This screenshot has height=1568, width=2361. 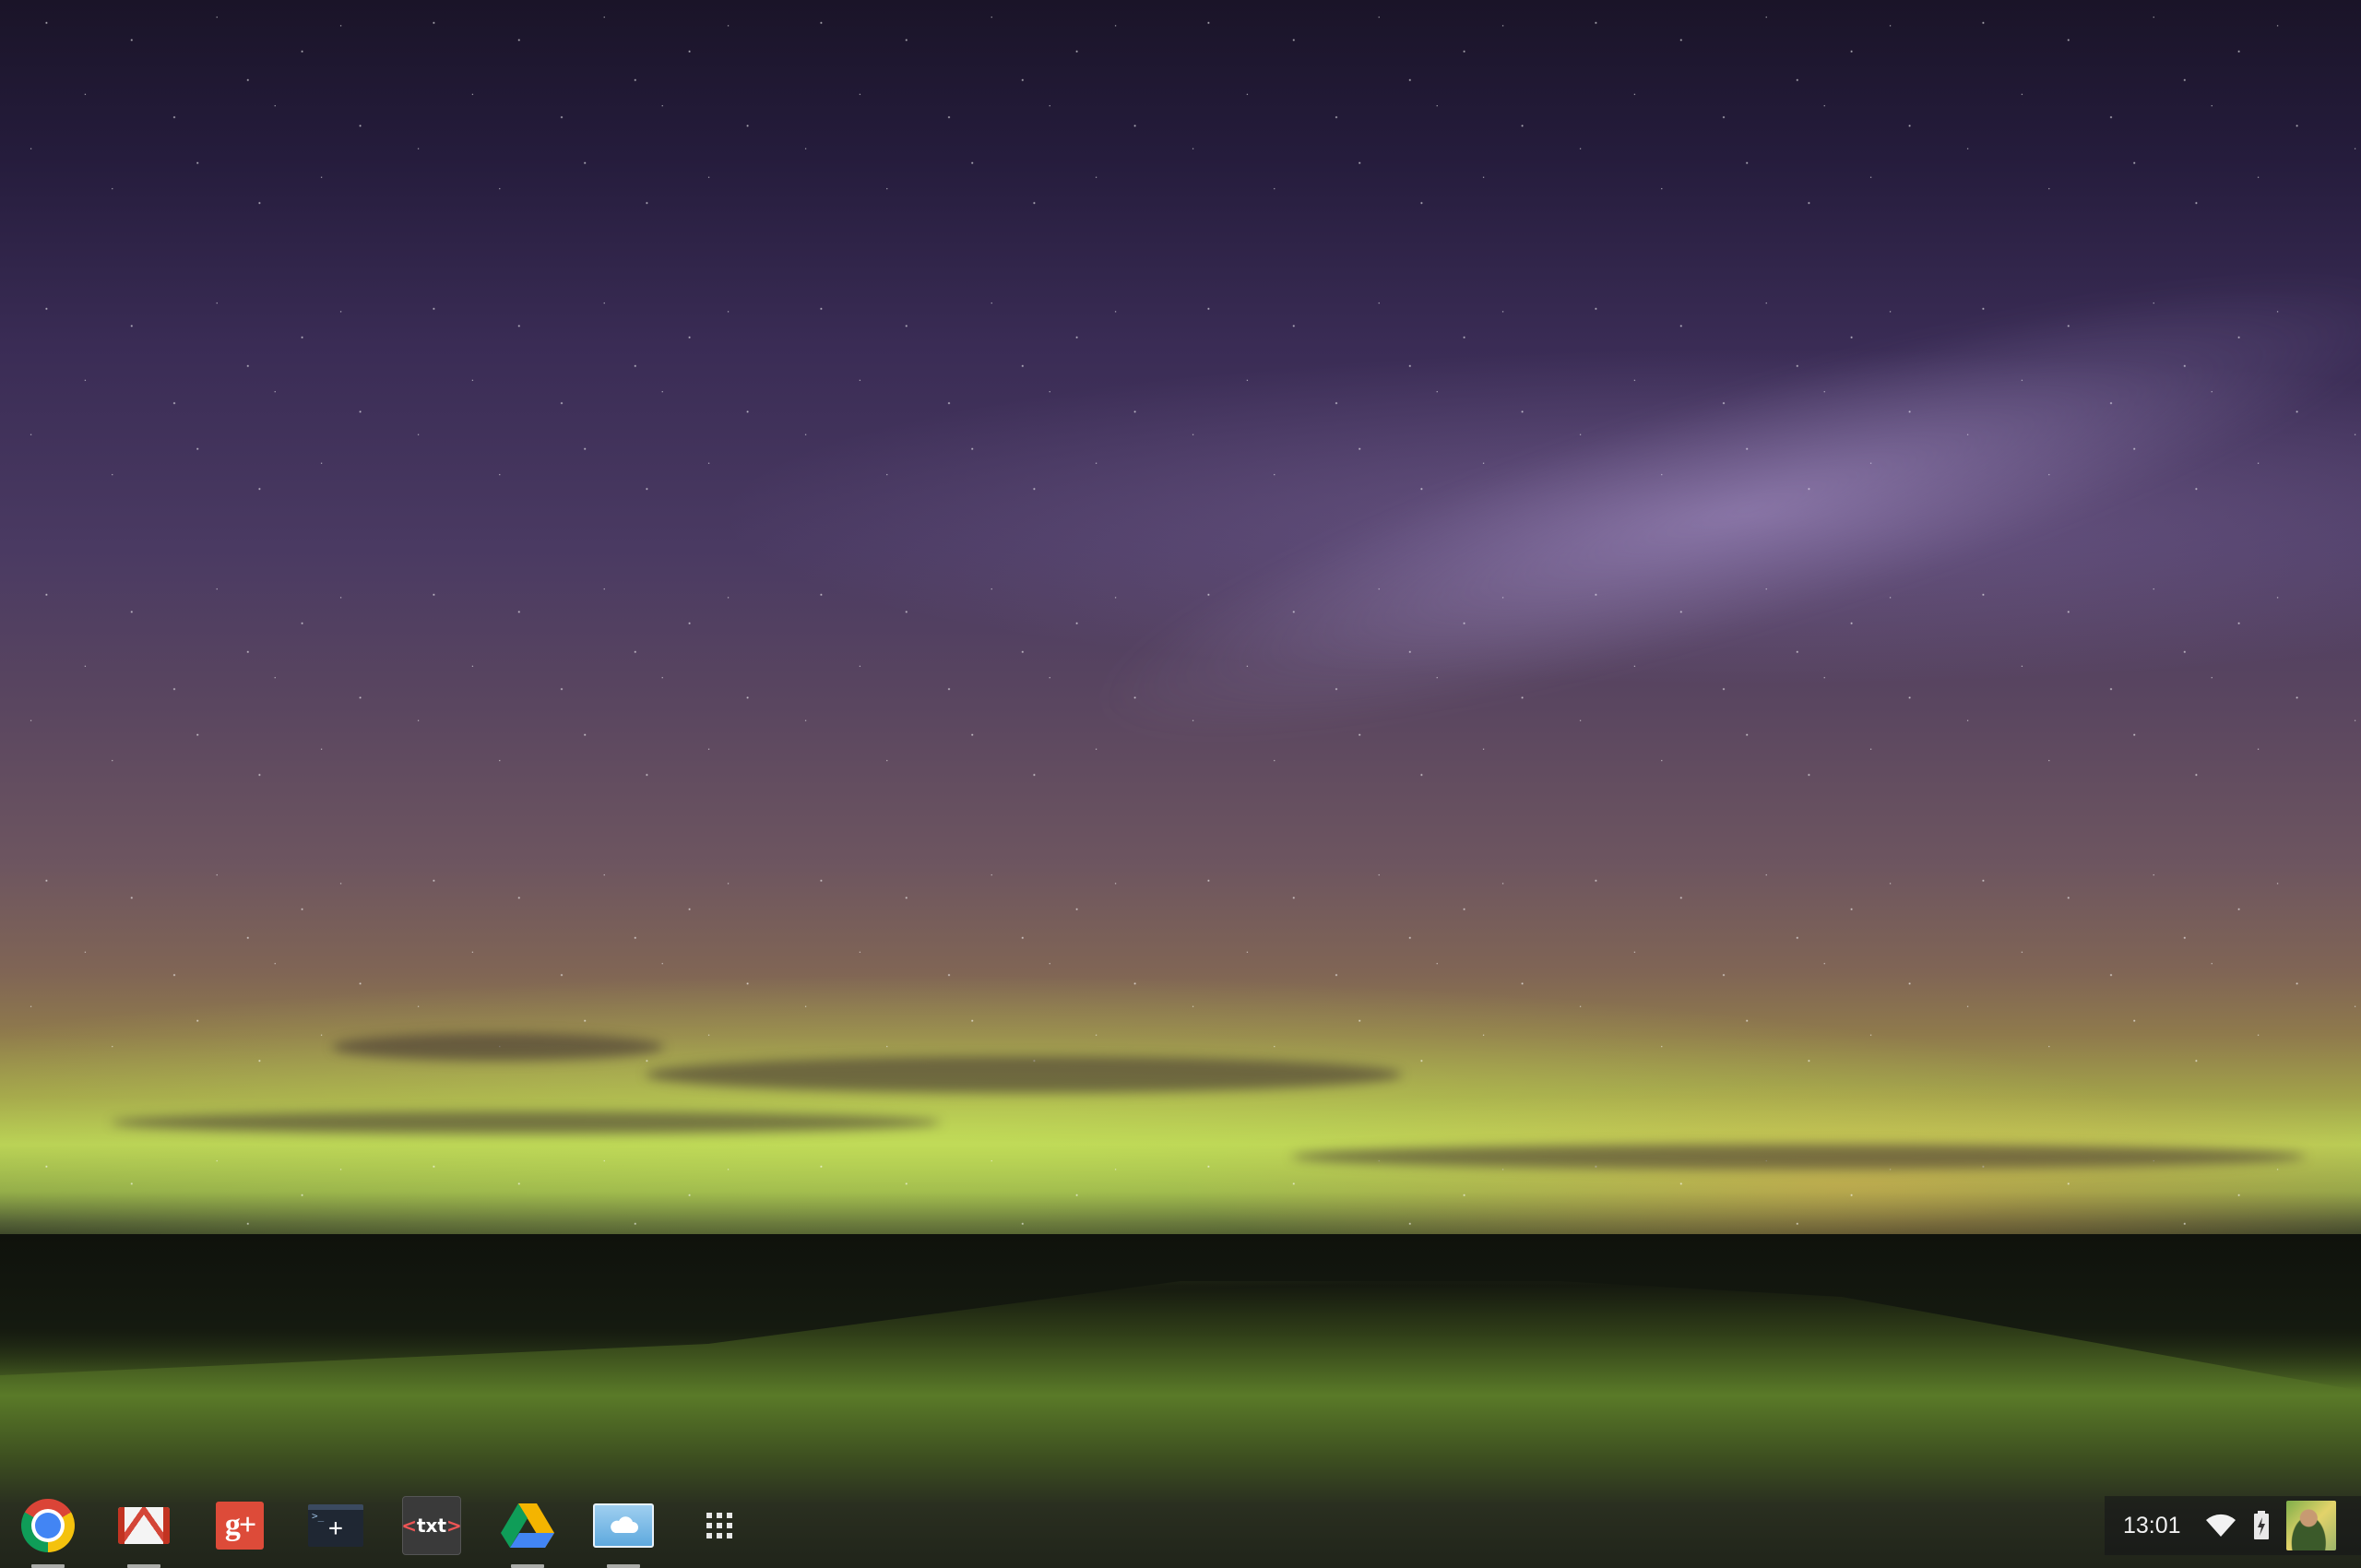 What do you see at coordinates (318, 1516) in the screenshot?
I see `terminal-prompt: >_` at bounding box center [318, 1516].